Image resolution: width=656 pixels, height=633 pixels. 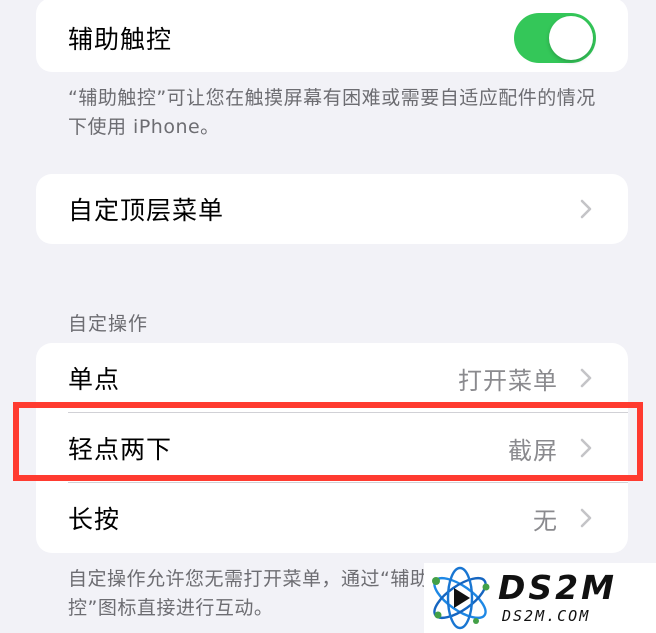 What do you see at coordinates (258, 593) in the screenshot?
I see `custom-actions-footnote: 自定操作允许您无需打开菜单，通过“辅助触控”图标直接进行互动。` at bounding box center [258, 593].